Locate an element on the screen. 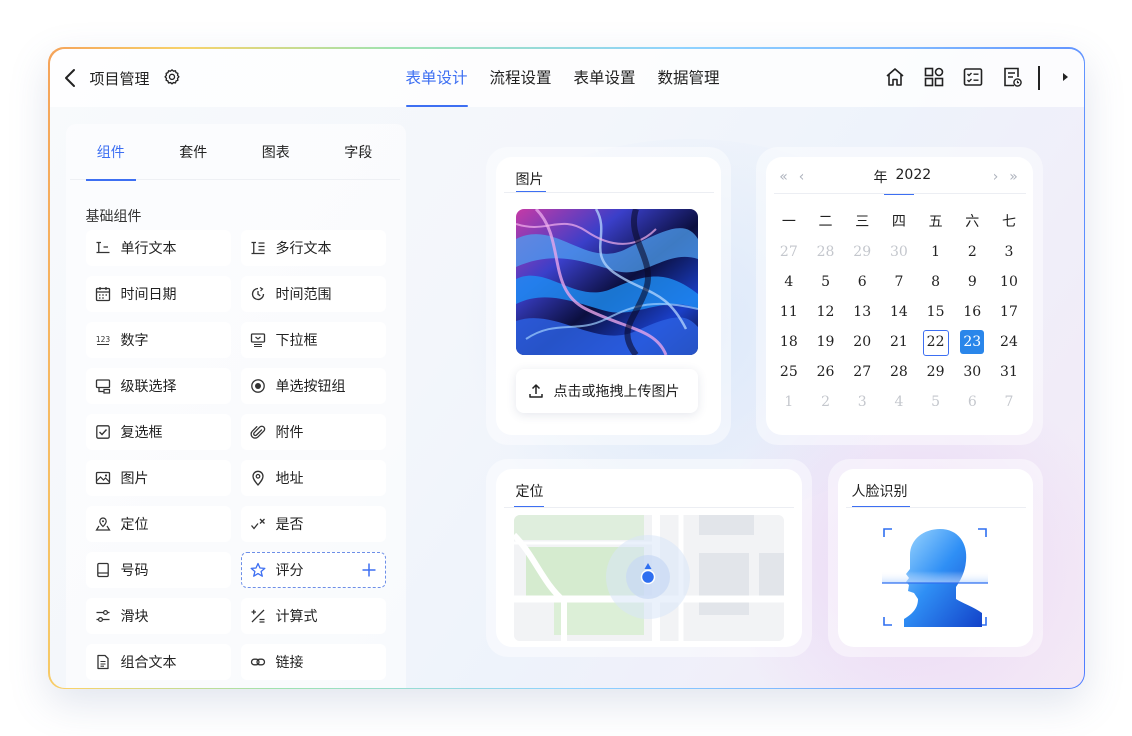 This screenshot has width=1132, height=736. cascade-icon is located at coordinates (103, 386).